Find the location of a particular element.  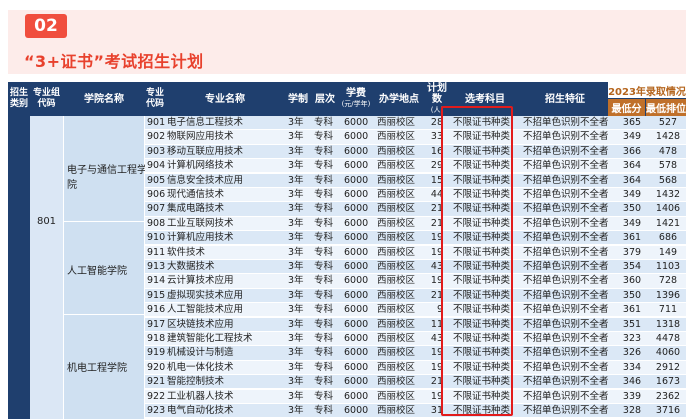

cell-code: 903 is located at coordinates (156, 151).